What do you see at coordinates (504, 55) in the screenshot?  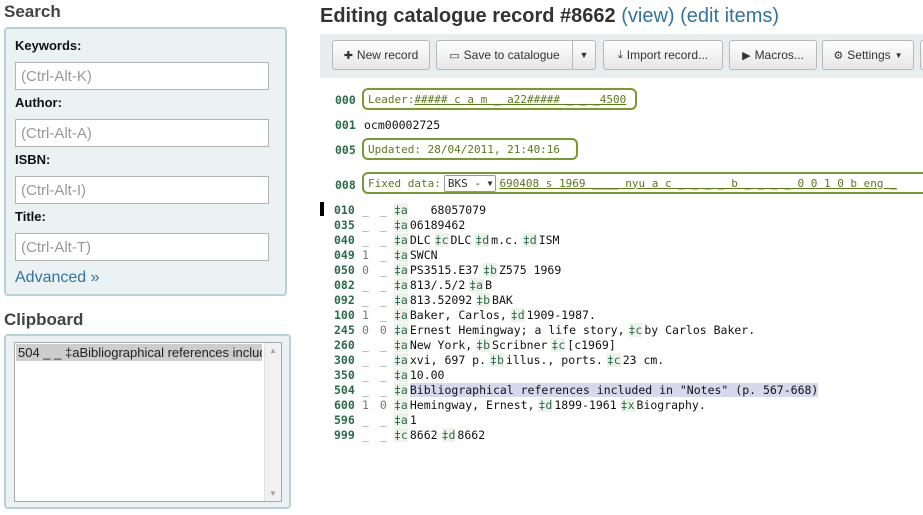 I see `save-button: ▭ Save to catalogue` at bounding box center [504, 55].